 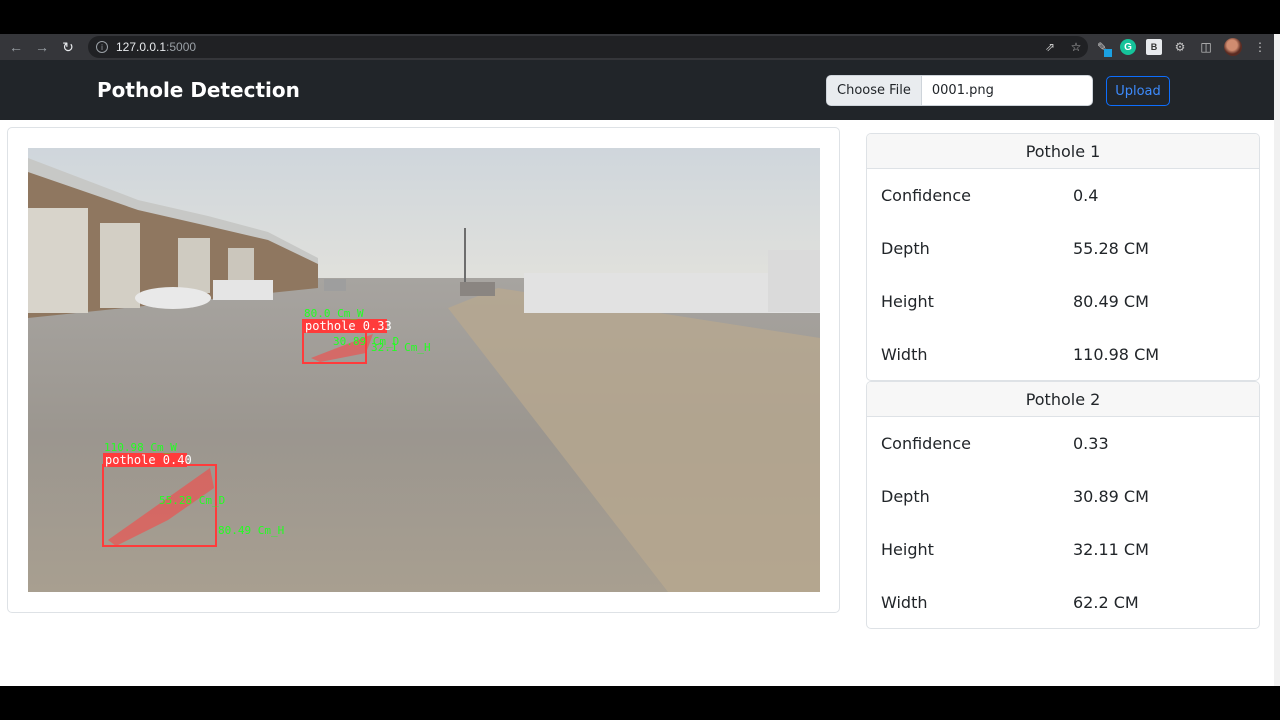 I want to click on pothole-width-large: 110.98 Cm_W, so click(x=140, y=447).